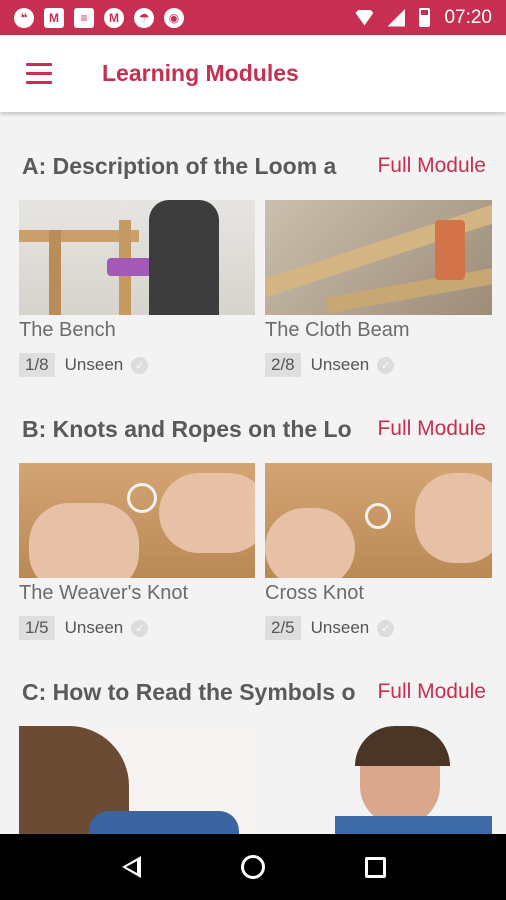 Image resolution: width=506 pixels, height=900 pixels. I want to click on motorola-icon: M, so click(114, 17).